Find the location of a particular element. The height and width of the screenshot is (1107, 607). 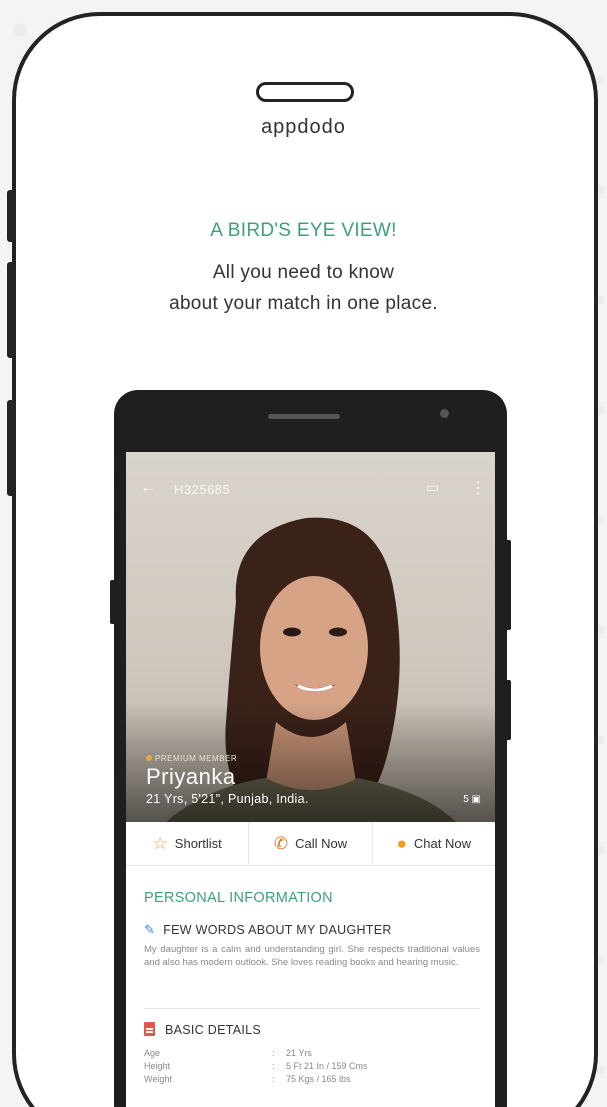

detail-label: Height is located at coordinates (157, 1065).